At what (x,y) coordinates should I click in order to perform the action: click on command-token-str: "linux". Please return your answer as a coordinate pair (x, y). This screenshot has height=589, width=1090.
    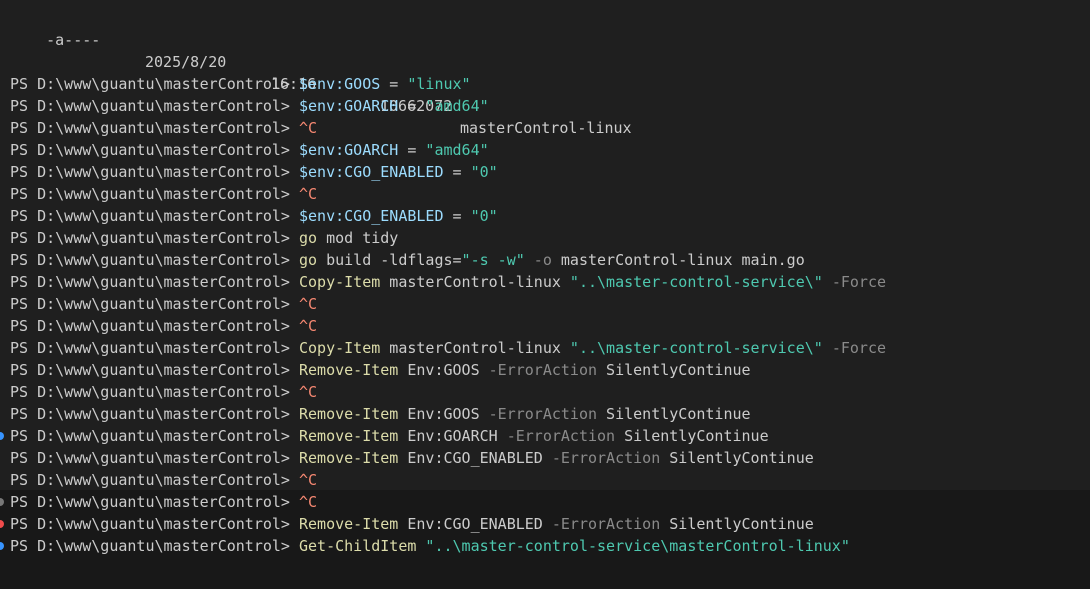
    Looking at the image, I should click on (439, 84).